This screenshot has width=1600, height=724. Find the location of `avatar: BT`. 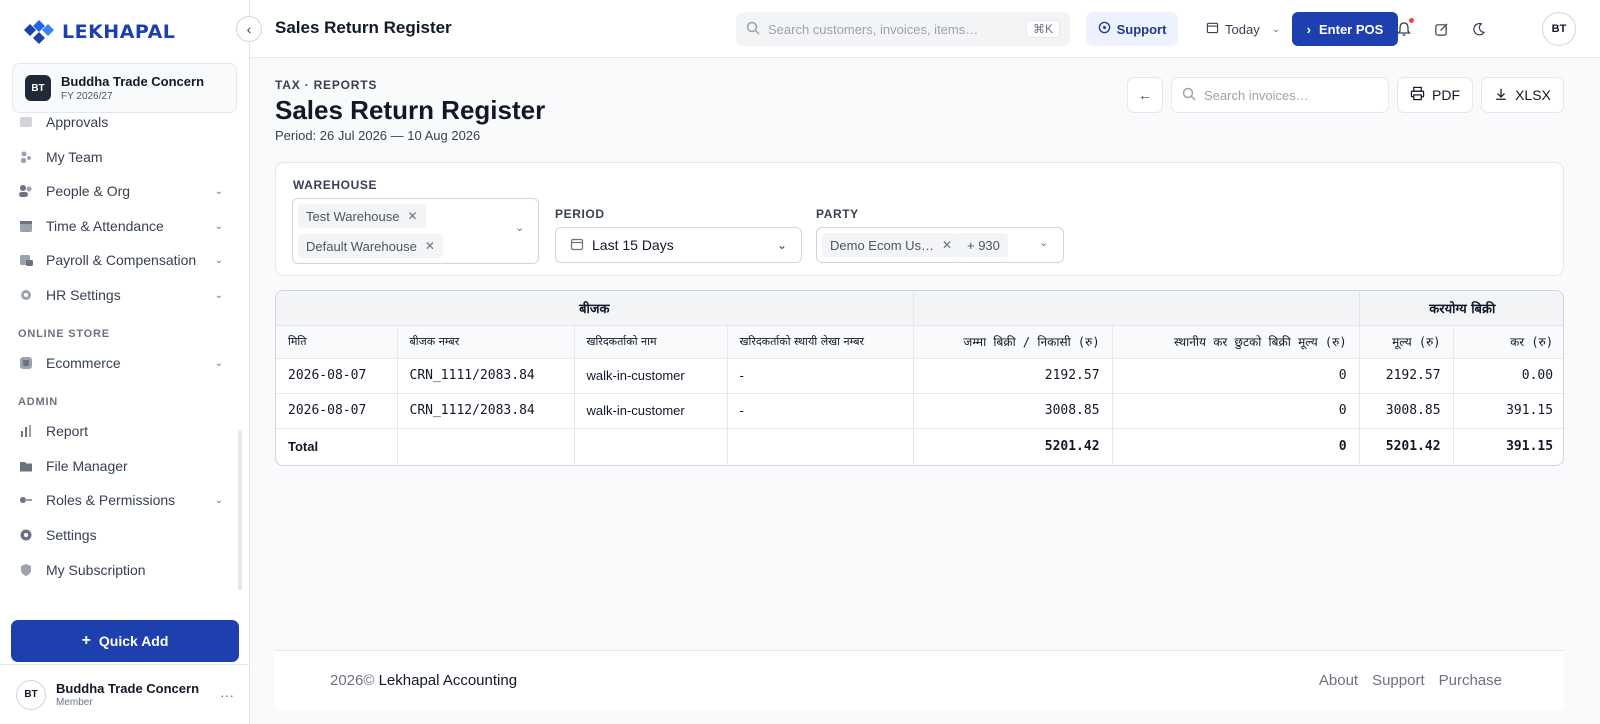

avatar: BT is located at coordinates (31, 694).